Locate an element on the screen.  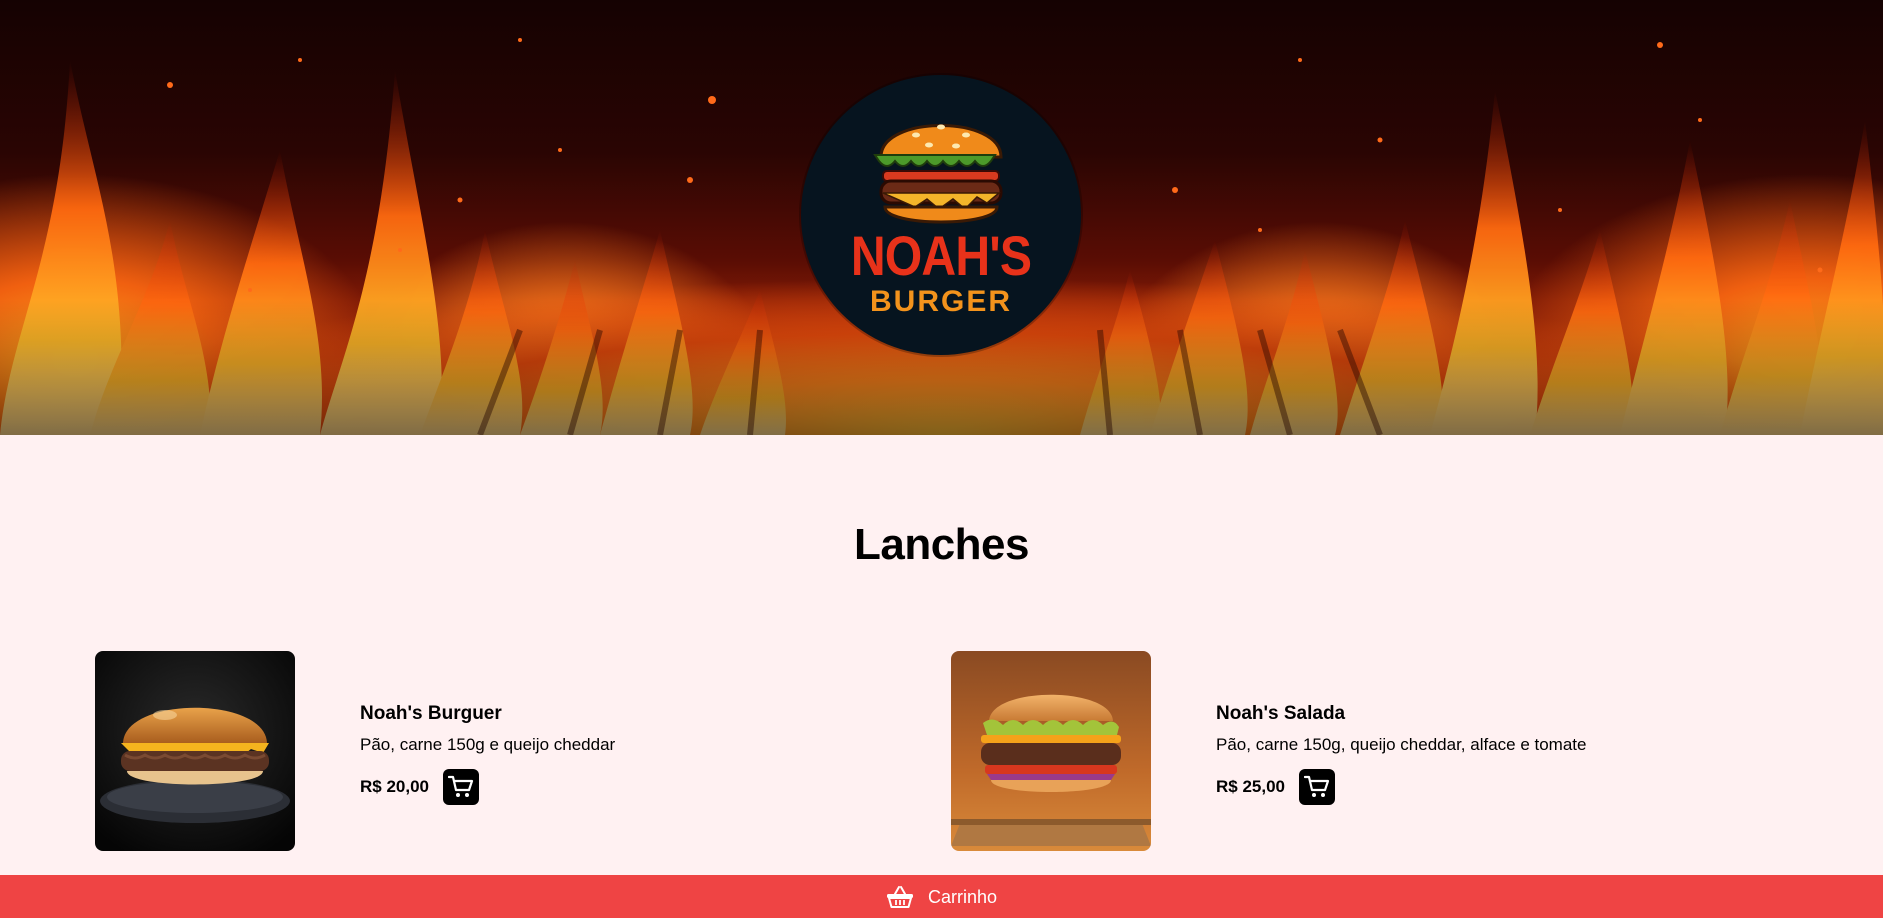
cart-button: Carrinho is located at coordinates (941, 896).